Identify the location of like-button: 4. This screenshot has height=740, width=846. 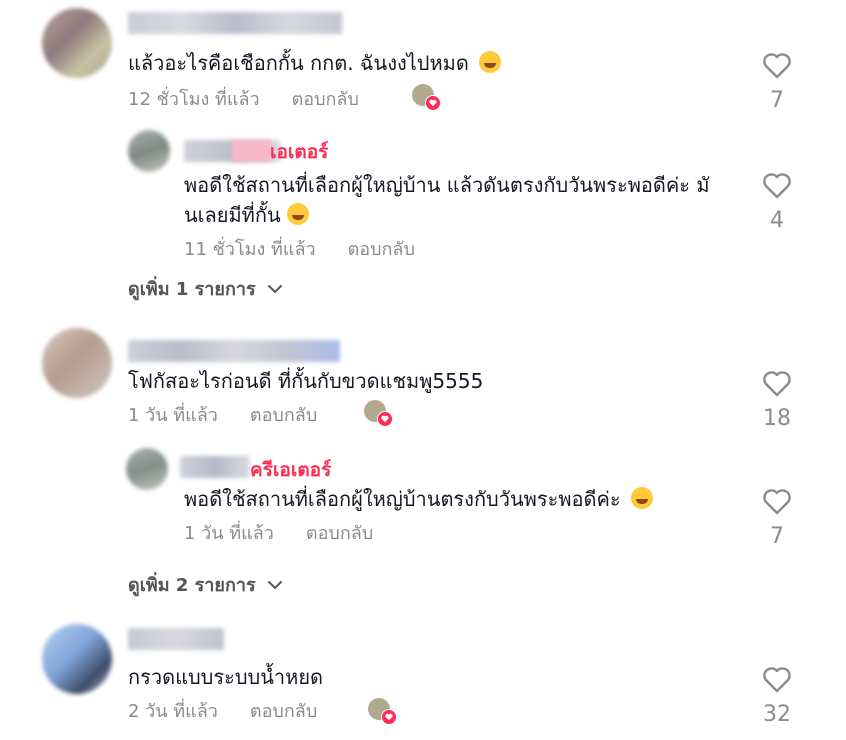
(777, 202).